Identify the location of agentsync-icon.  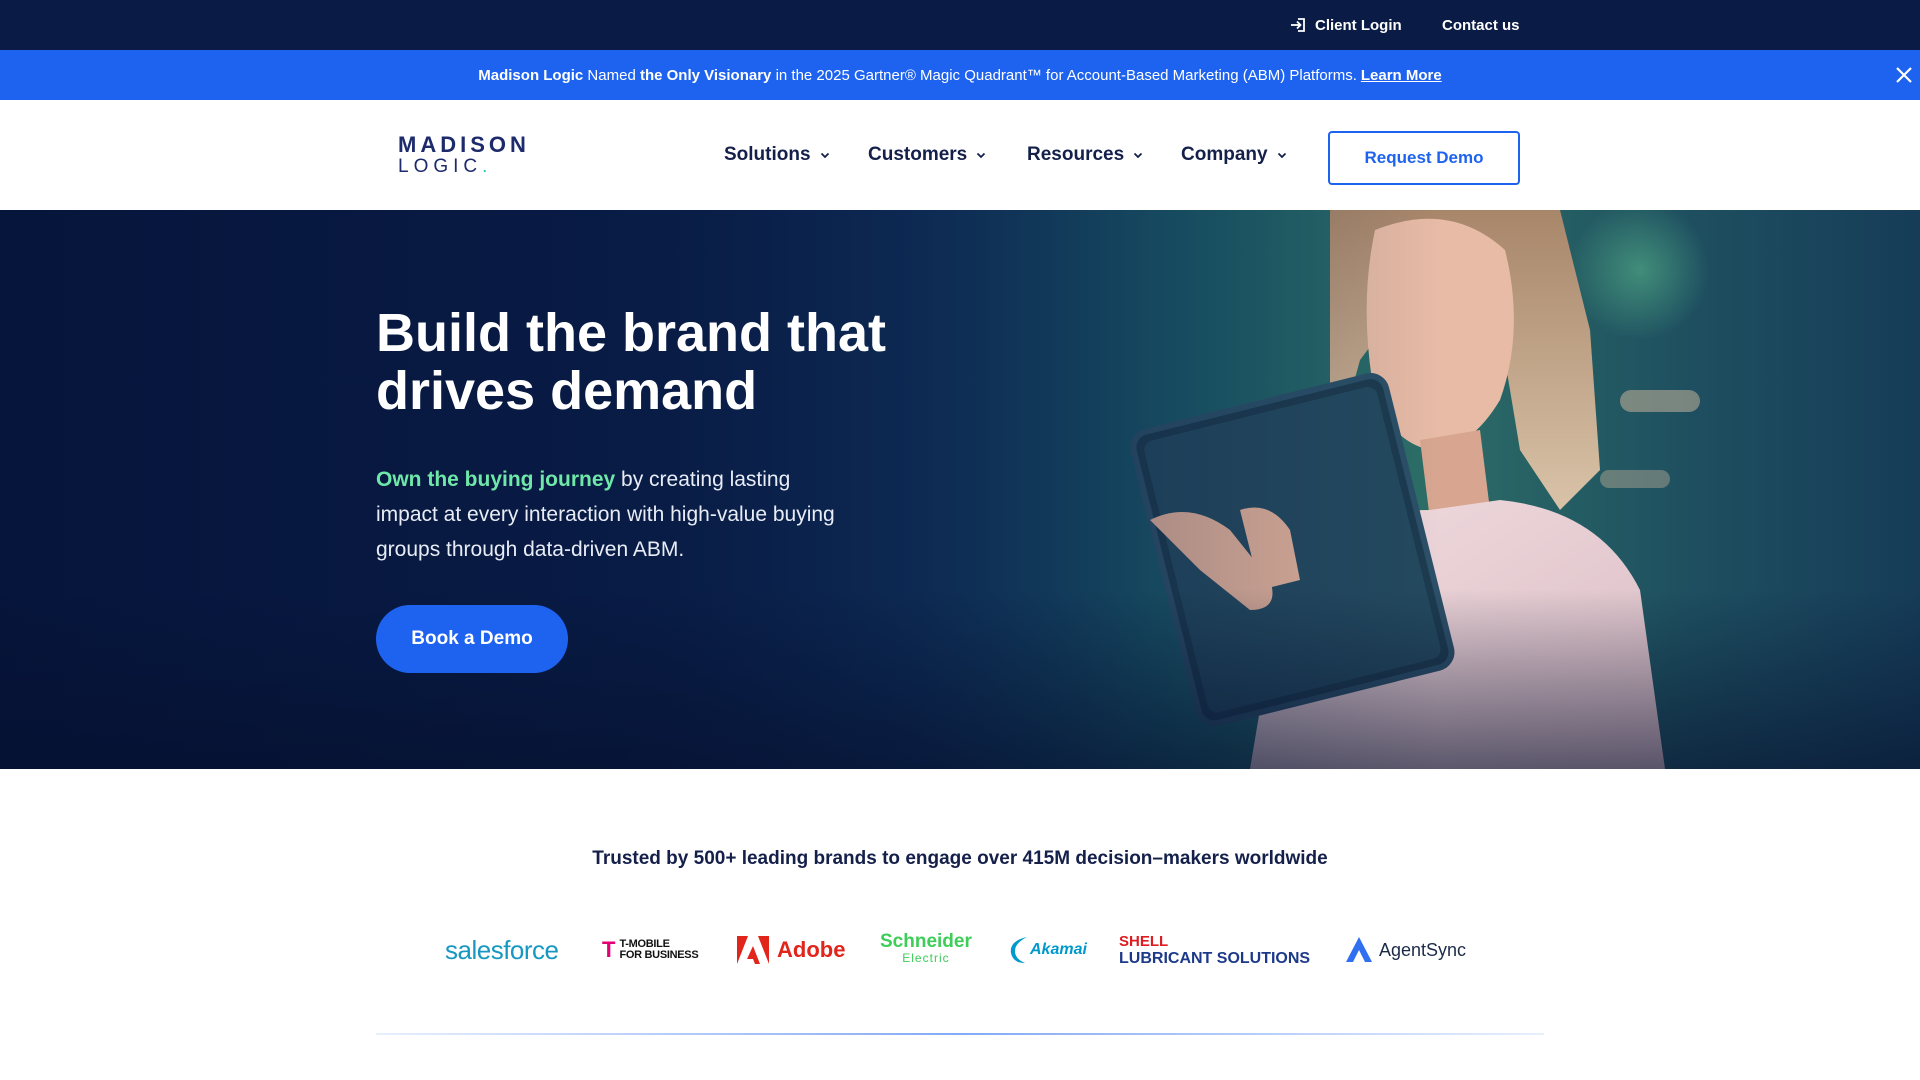
(1359, 949).